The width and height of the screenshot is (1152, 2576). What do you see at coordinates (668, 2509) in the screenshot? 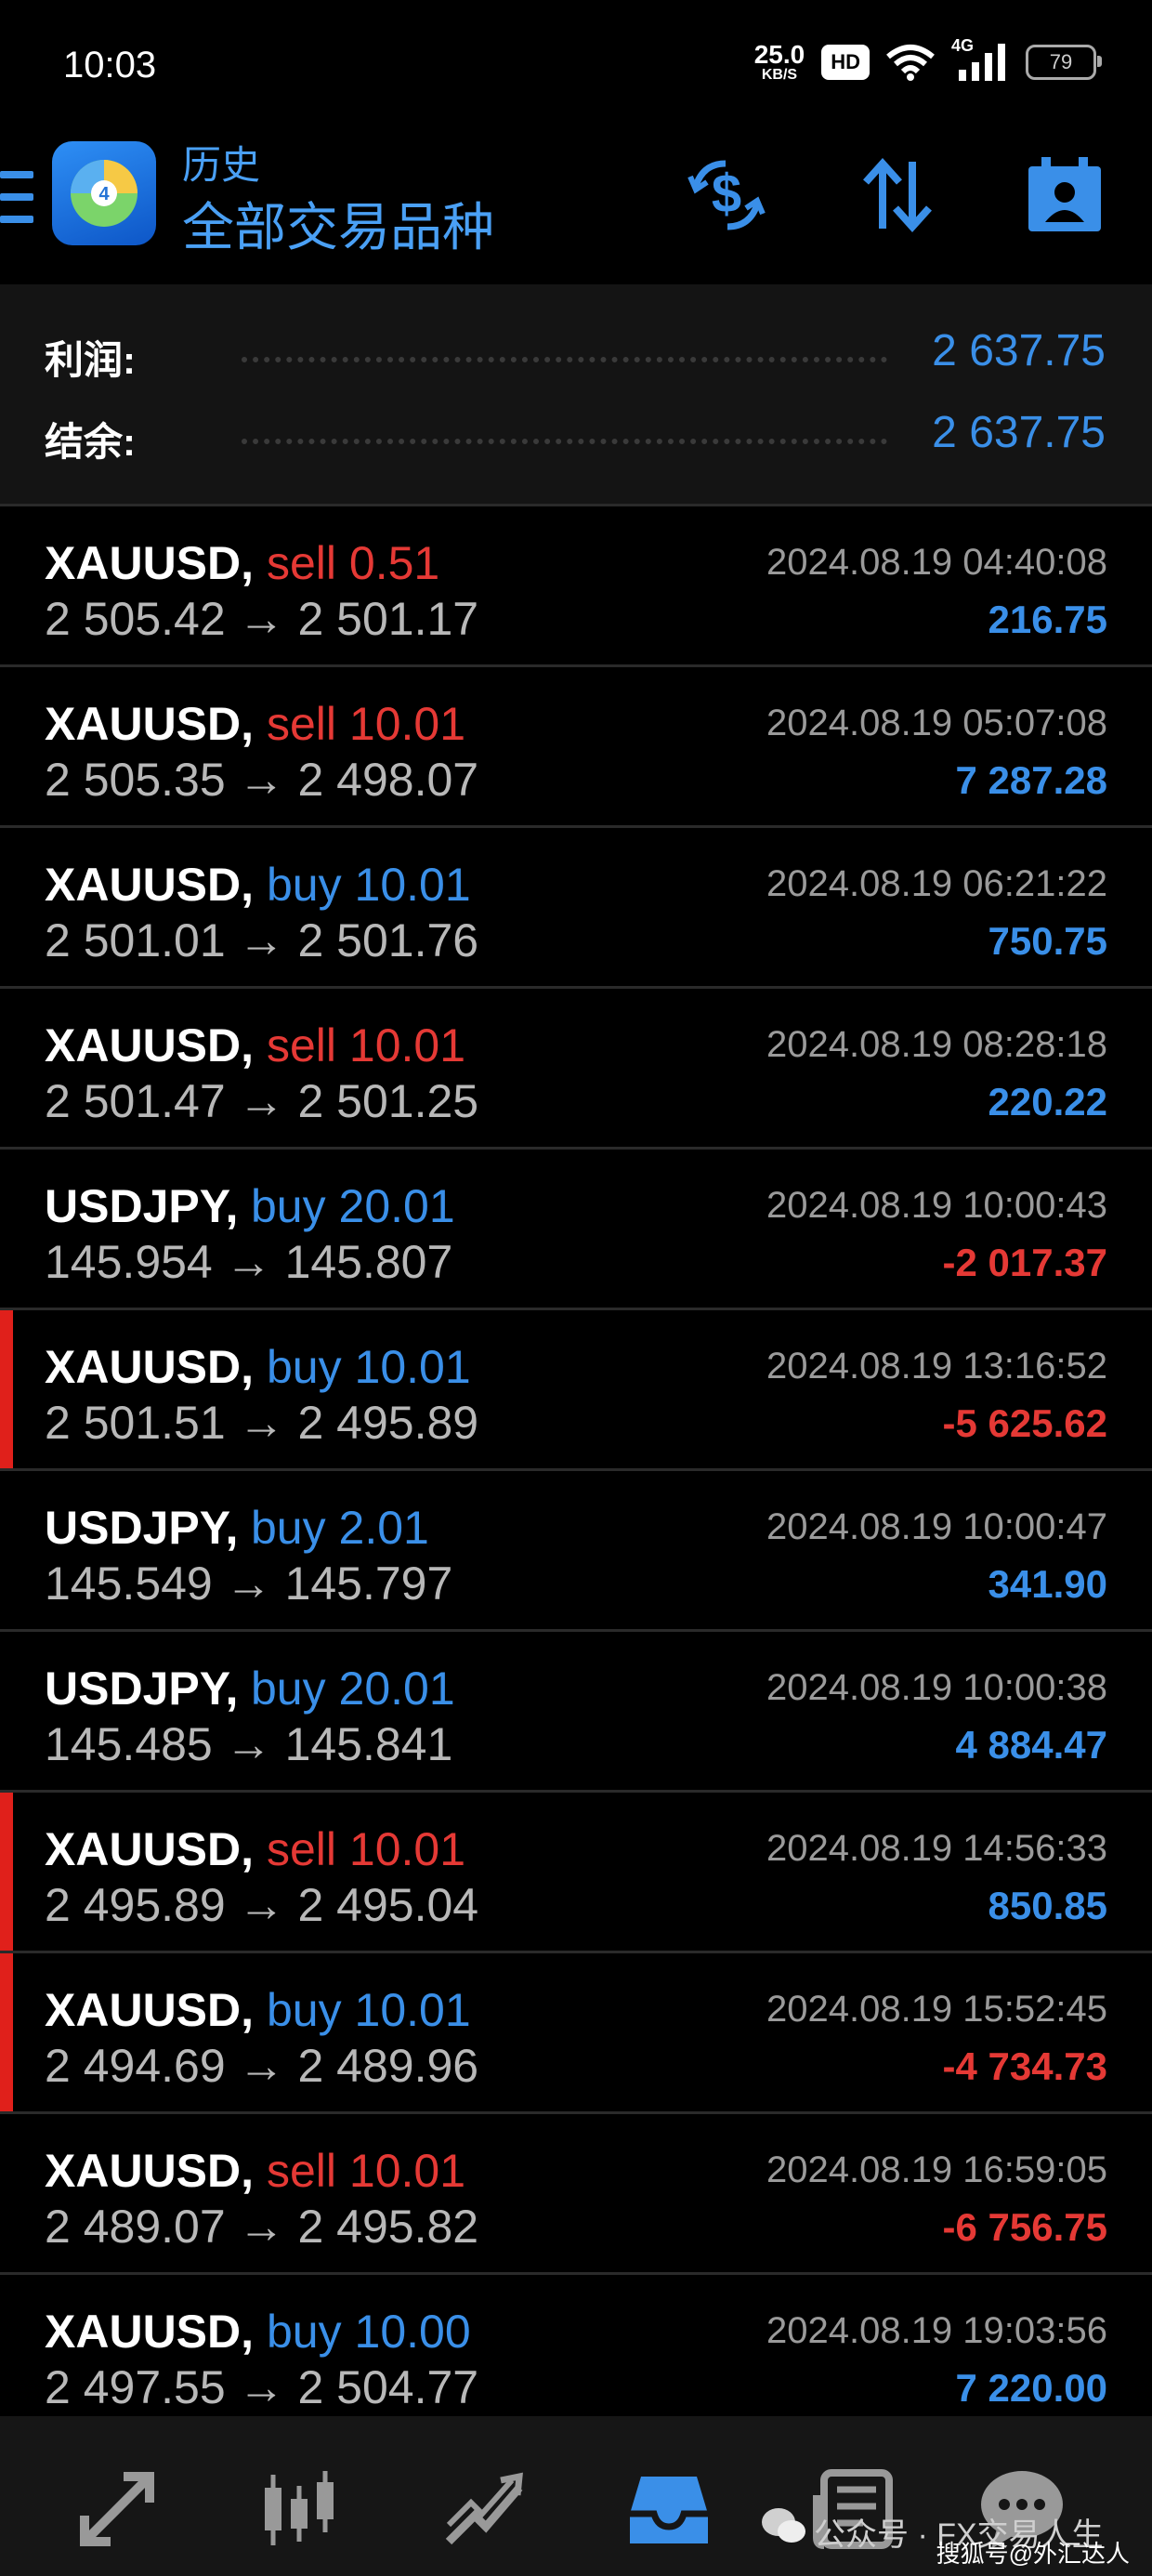
I see `history-icon` at bounding box center [668, 2509].